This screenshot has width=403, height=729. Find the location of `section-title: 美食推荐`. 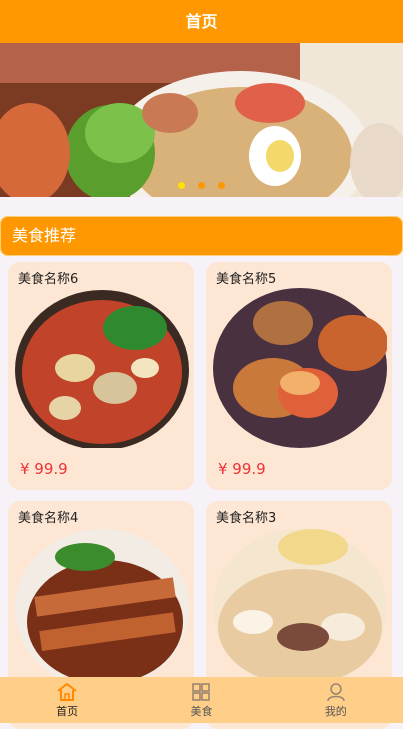

section-title: 美食推荐 is located at coordinates (44, 235).